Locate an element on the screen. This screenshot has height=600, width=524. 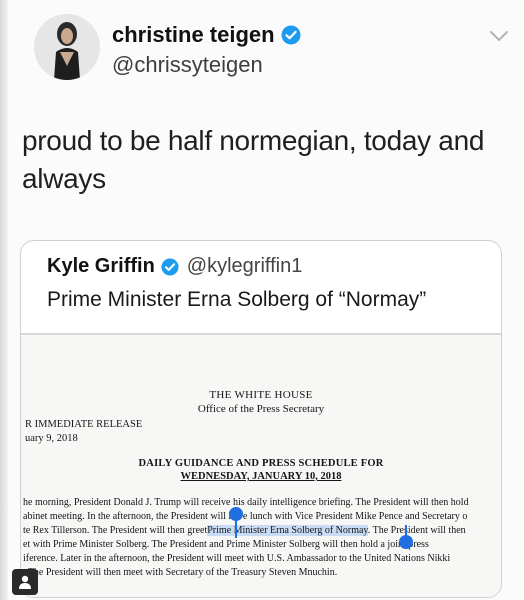
doc-line-text: . The President will then is located at coordinates (416, 530).